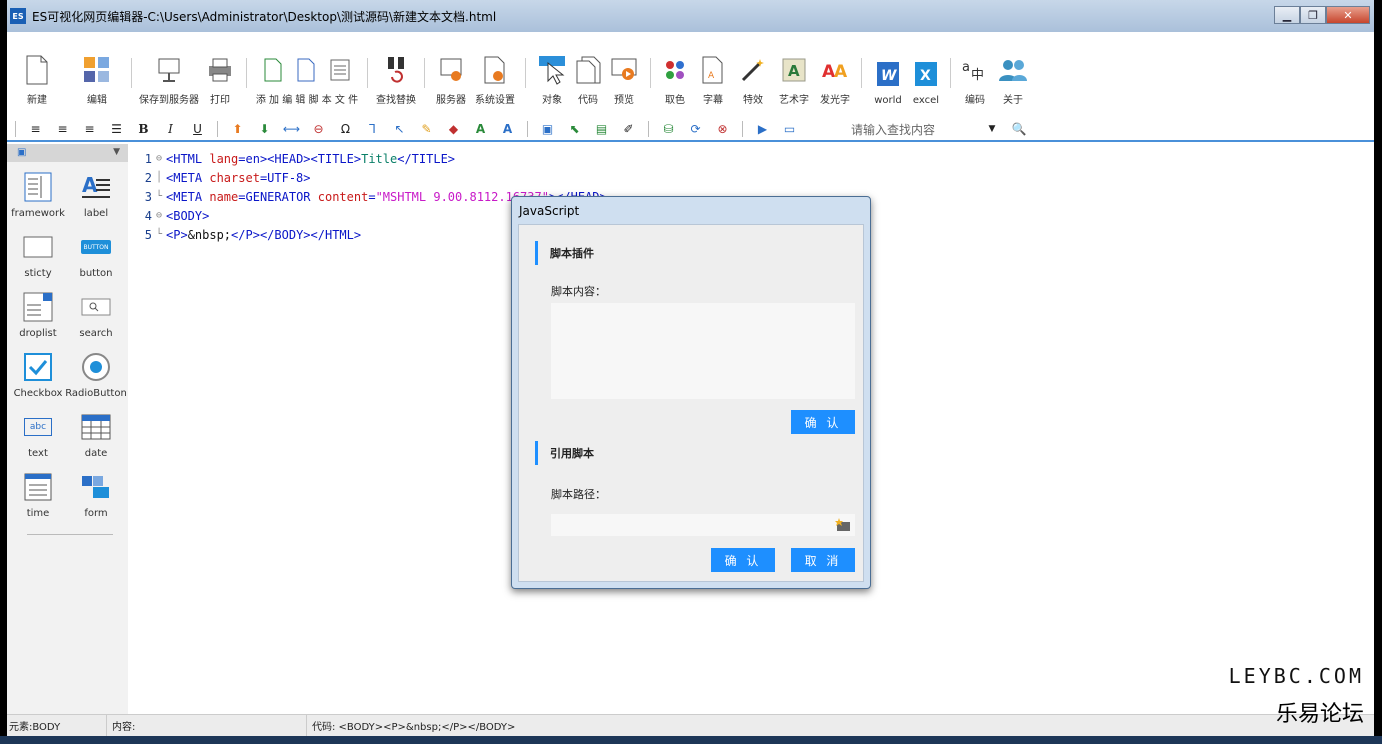 This screenshot has height=744, width=1382. I want to click on object-view-button: 对象, so click(552, 79).